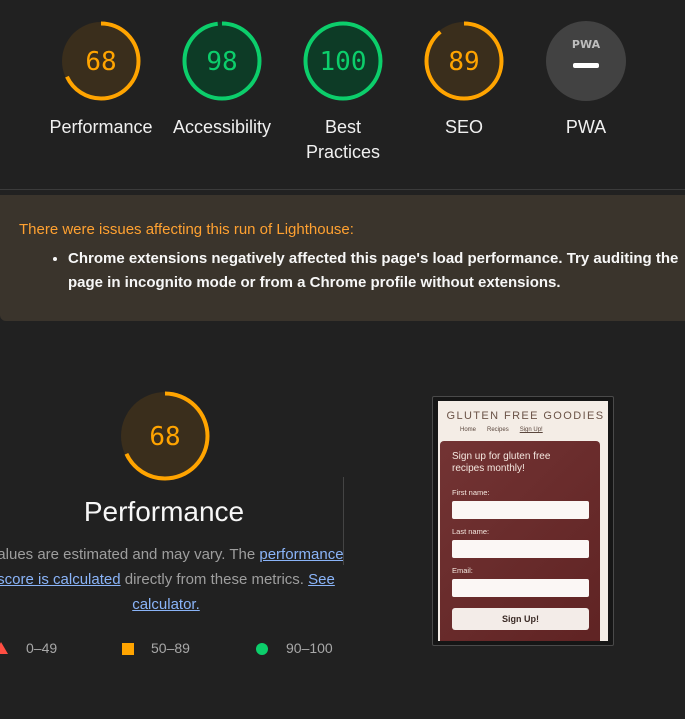 The height and width of the screenshot is (719, 685). I want to click on legend-average-label: 50–89, so click(170, 648).